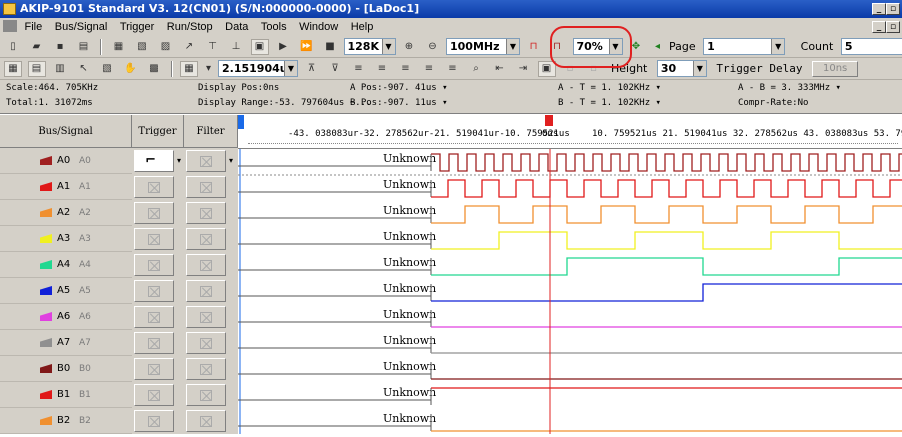 The height and width of the screenshot is (437, 902). I want to click on height-input: 30 ▼, so click(681, 68).